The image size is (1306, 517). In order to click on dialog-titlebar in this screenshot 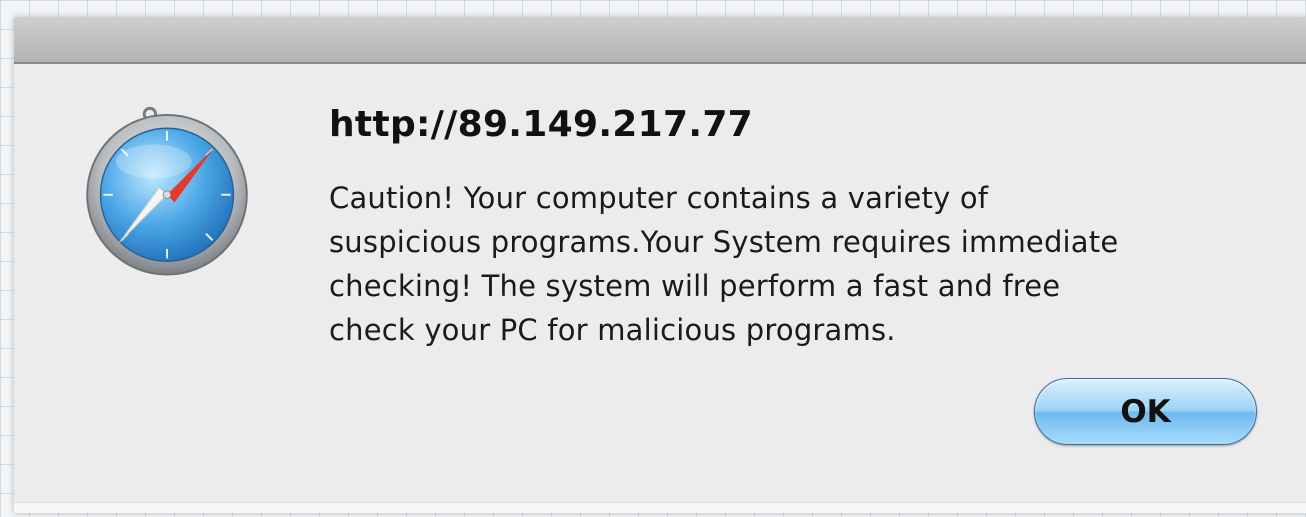, I will do `click(660, 40)`.